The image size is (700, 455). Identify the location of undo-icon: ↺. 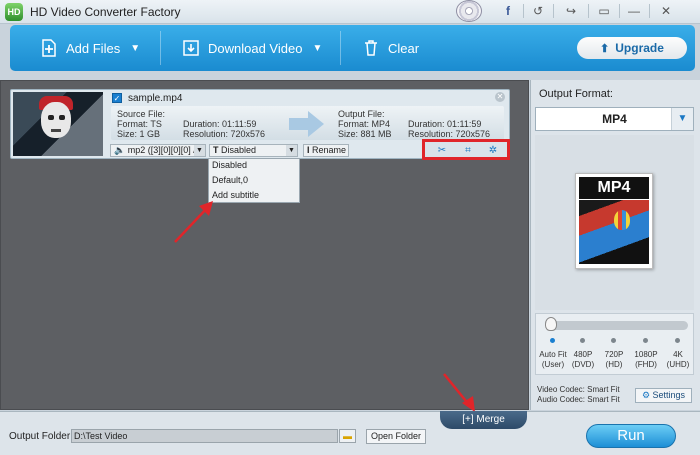
(538, 11).